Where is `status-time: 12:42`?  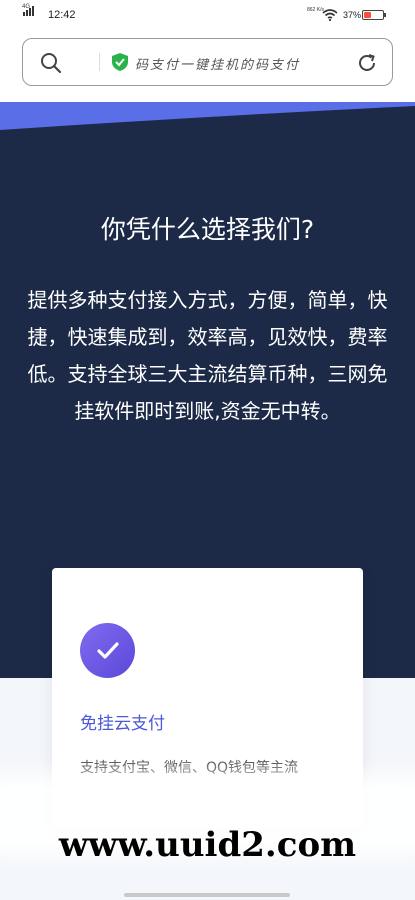
status-time: 12:42 is located at coordinates (62, 15).